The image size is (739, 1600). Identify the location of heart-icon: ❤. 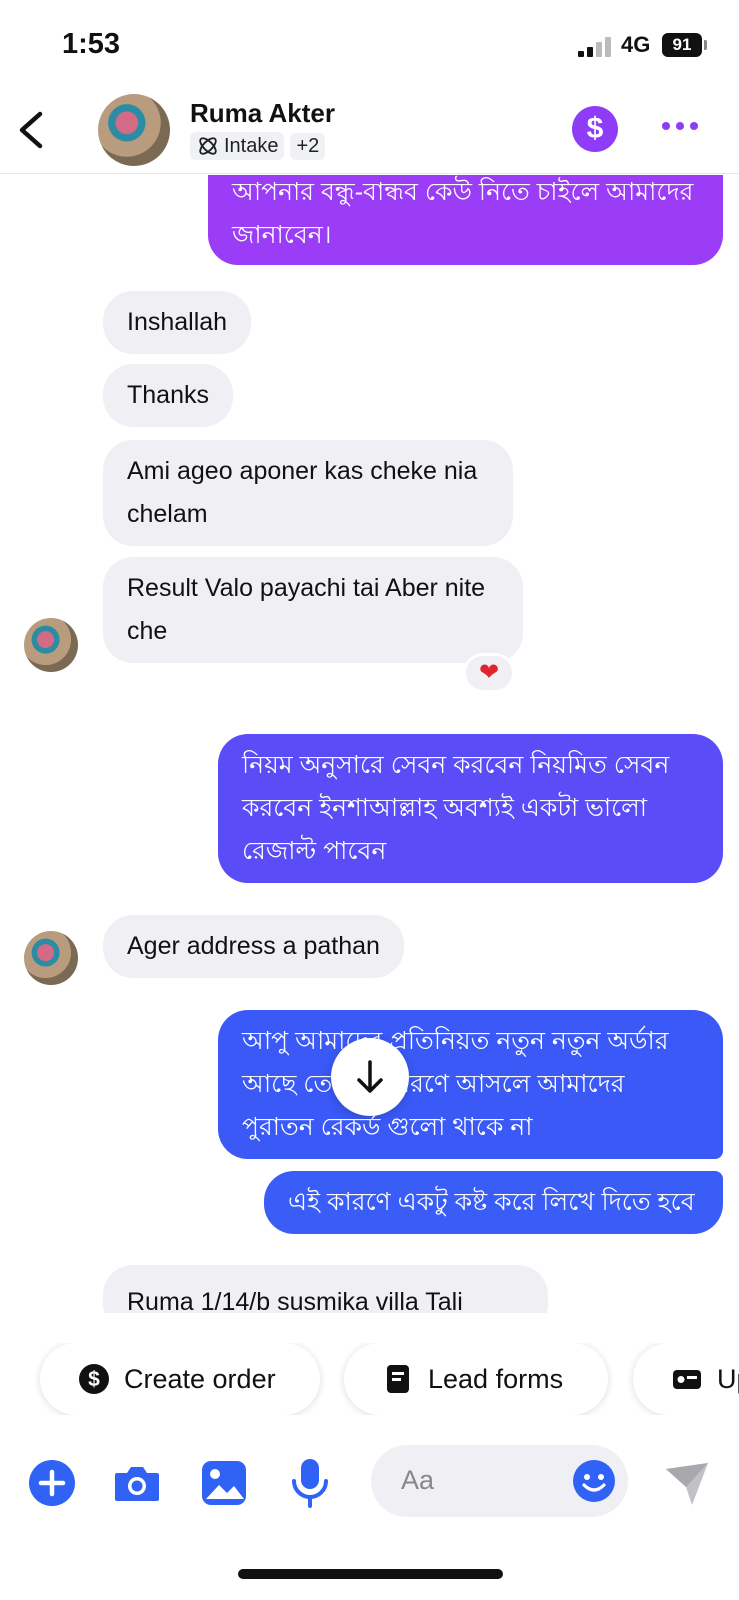
(489, 672).